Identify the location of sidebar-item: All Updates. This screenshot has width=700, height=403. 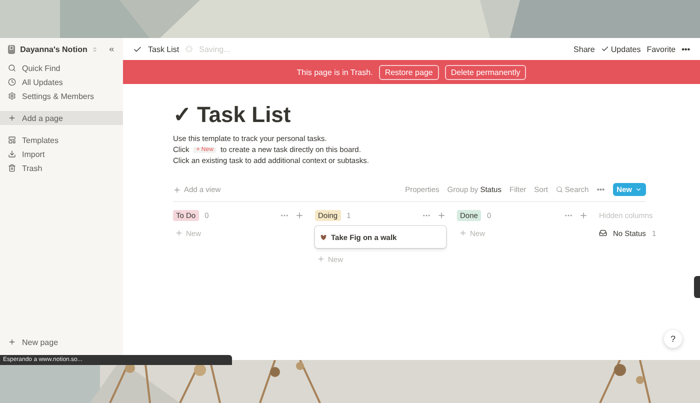
(61, 82).